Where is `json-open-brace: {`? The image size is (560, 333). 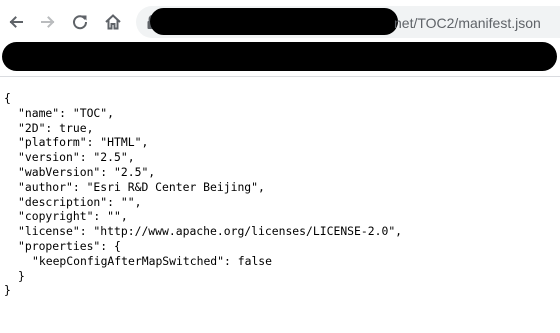 json-open-brace: { is located at coordinates (7, 98).